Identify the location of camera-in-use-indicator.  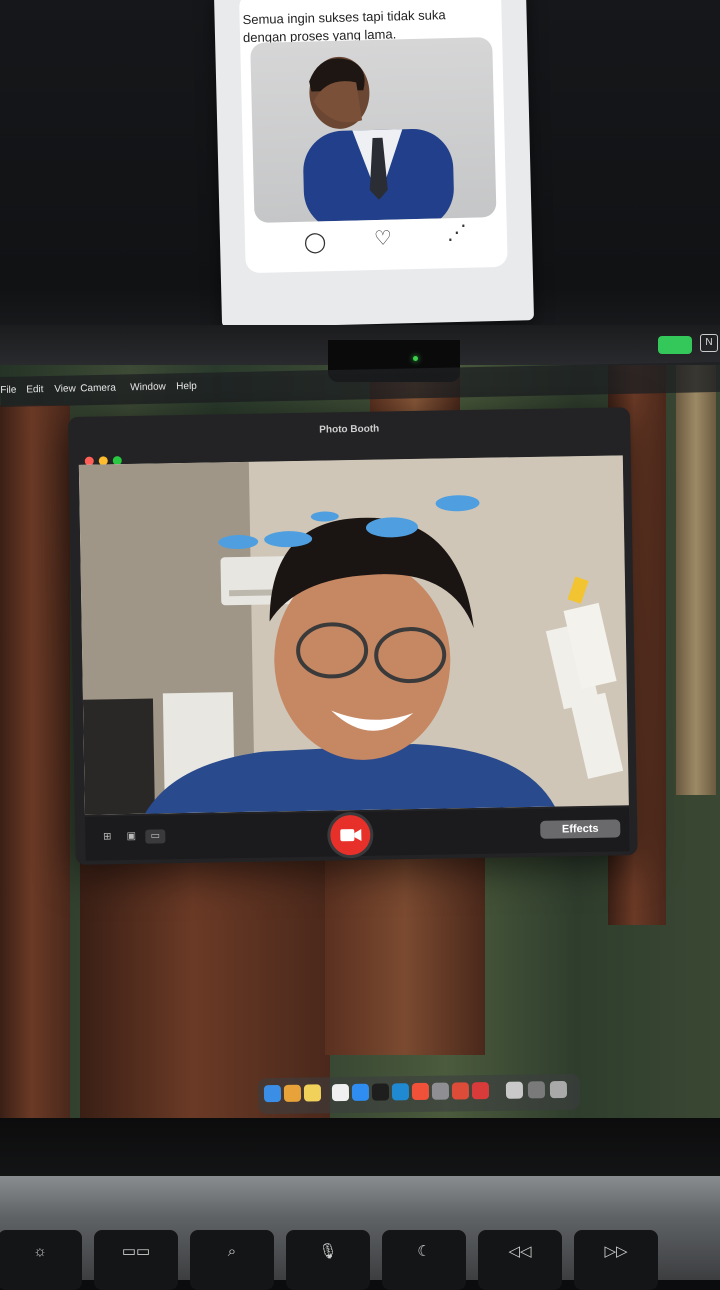
(675, 345).